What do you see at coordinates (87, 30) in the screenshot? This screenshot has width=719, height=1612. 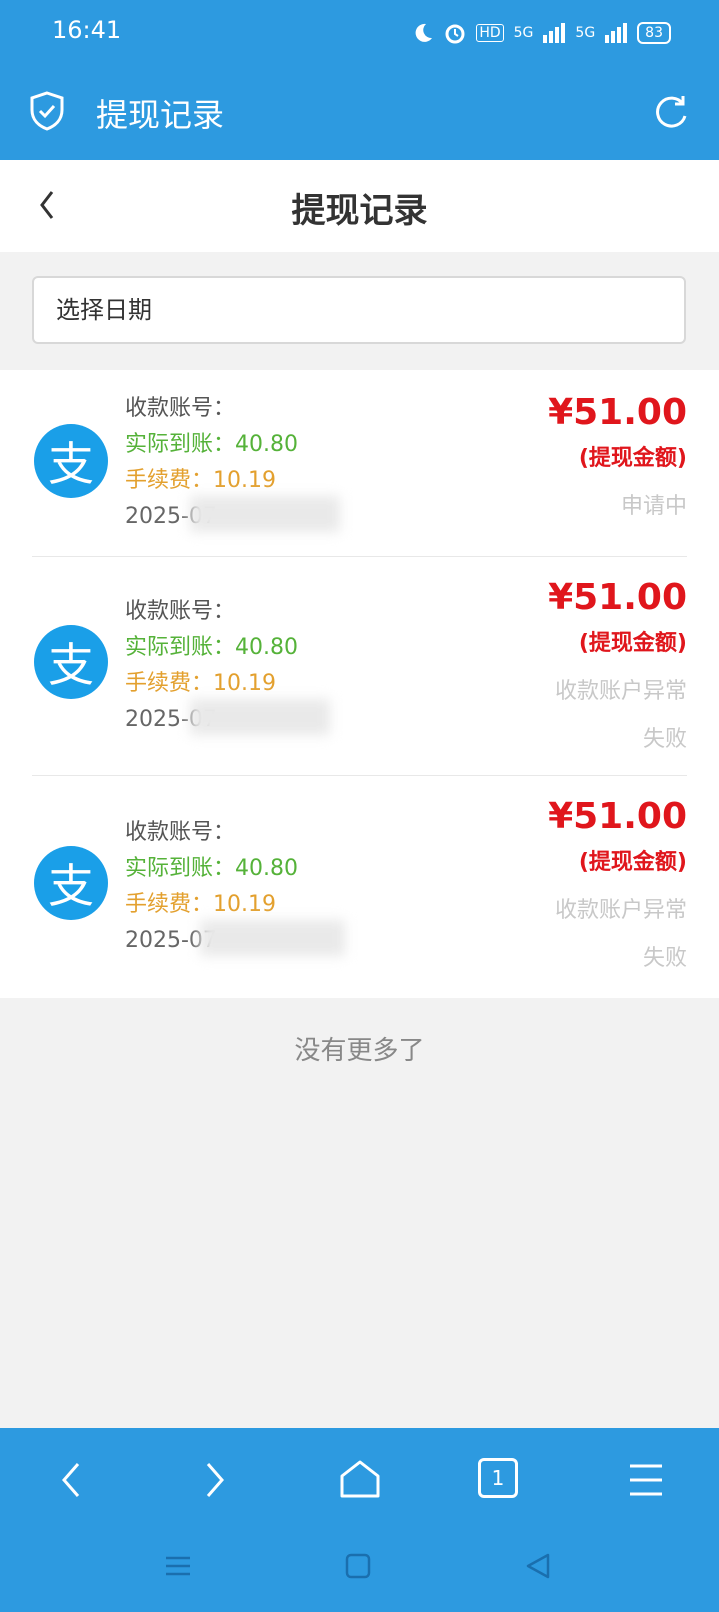 I see `status-time: 16:41` at bounding box center [87, 30].